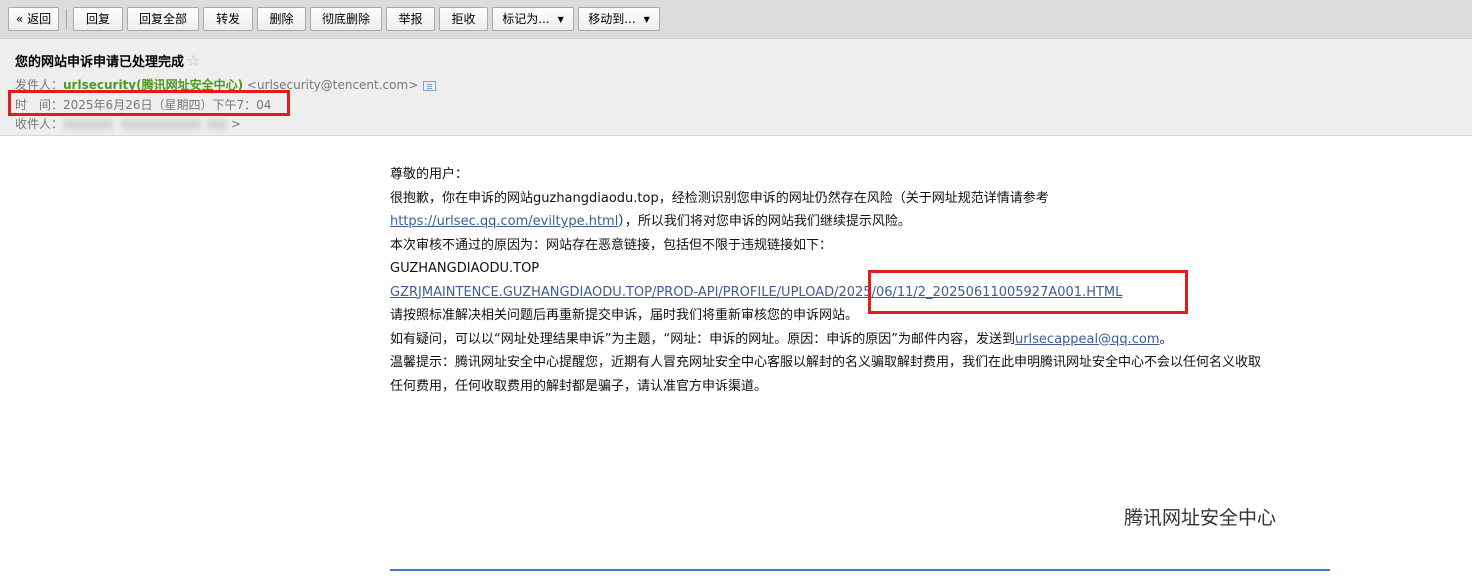 This screenshot has width=1472, height=586. I want to click on recipient-close-bracket: >, so click(235, 124).